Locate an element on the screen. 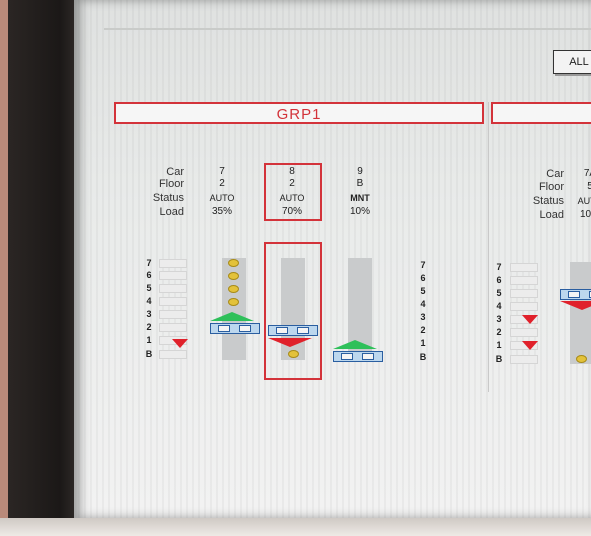 The image size is (591, 536). car-9-floor: B is located at coordinates (360, 183).